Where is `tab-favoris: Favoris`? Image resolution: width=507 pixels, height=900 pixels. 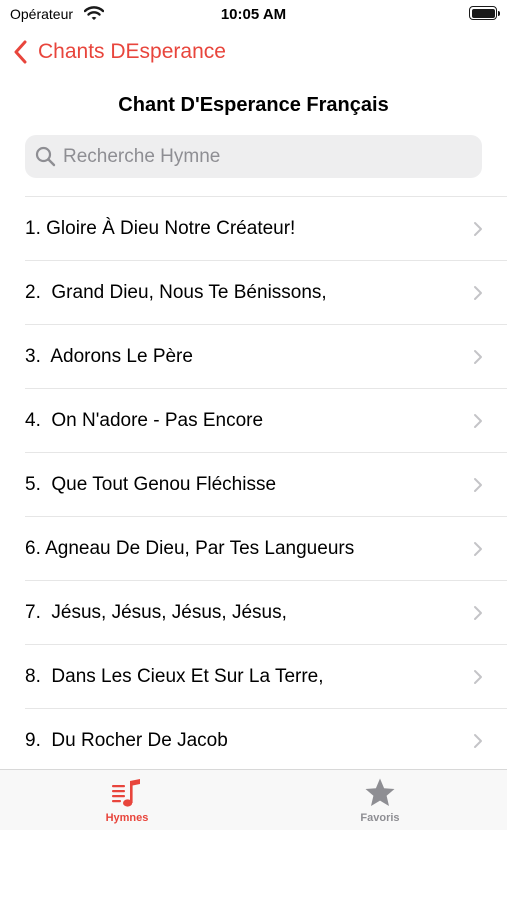 tab-favoris: Favoris is located at coordinates (380, 800).